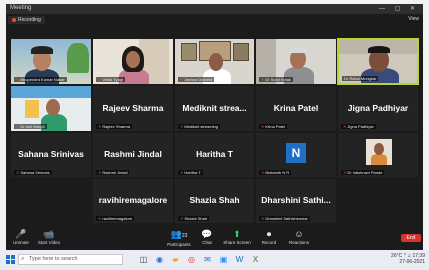 The width and height of the screenshot is (429, 270). I want to click on participant-tile: N ✕Nishanth N R, so click(296, 155).